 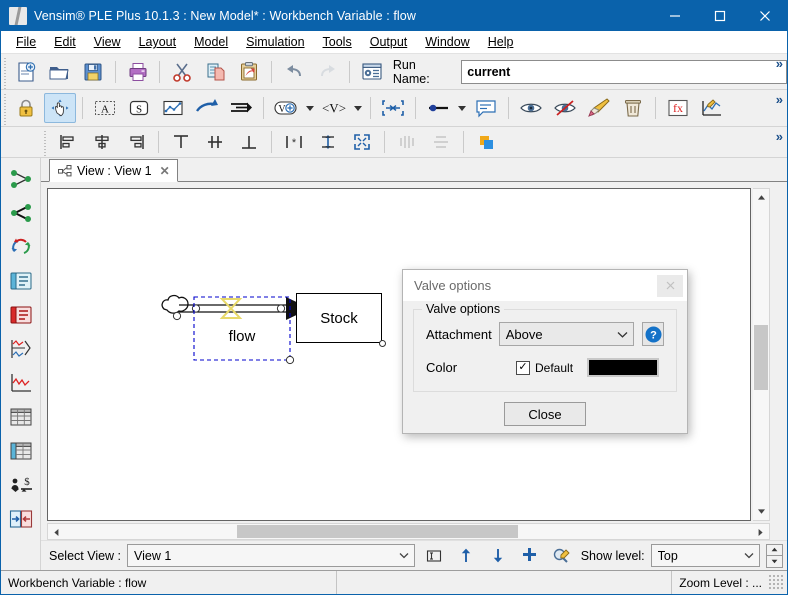 What do you see at coordinates (545, 414) in the screenshot?
I see `dialog-close-button: Close` at bounding box center [545, 414].